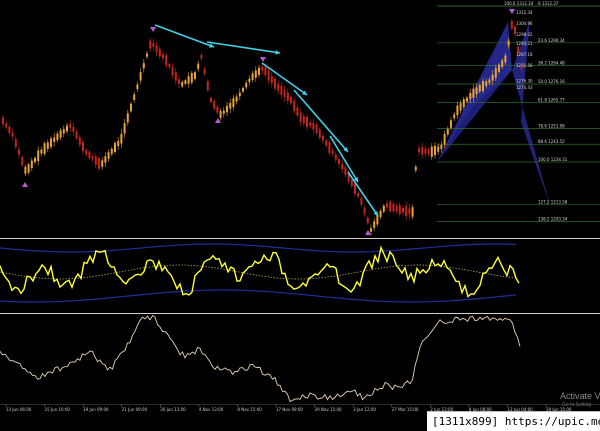 The height and width of the screenshot is (431, 600). I want to click on fib-inner-label: 1312.34, so click(524, 12).